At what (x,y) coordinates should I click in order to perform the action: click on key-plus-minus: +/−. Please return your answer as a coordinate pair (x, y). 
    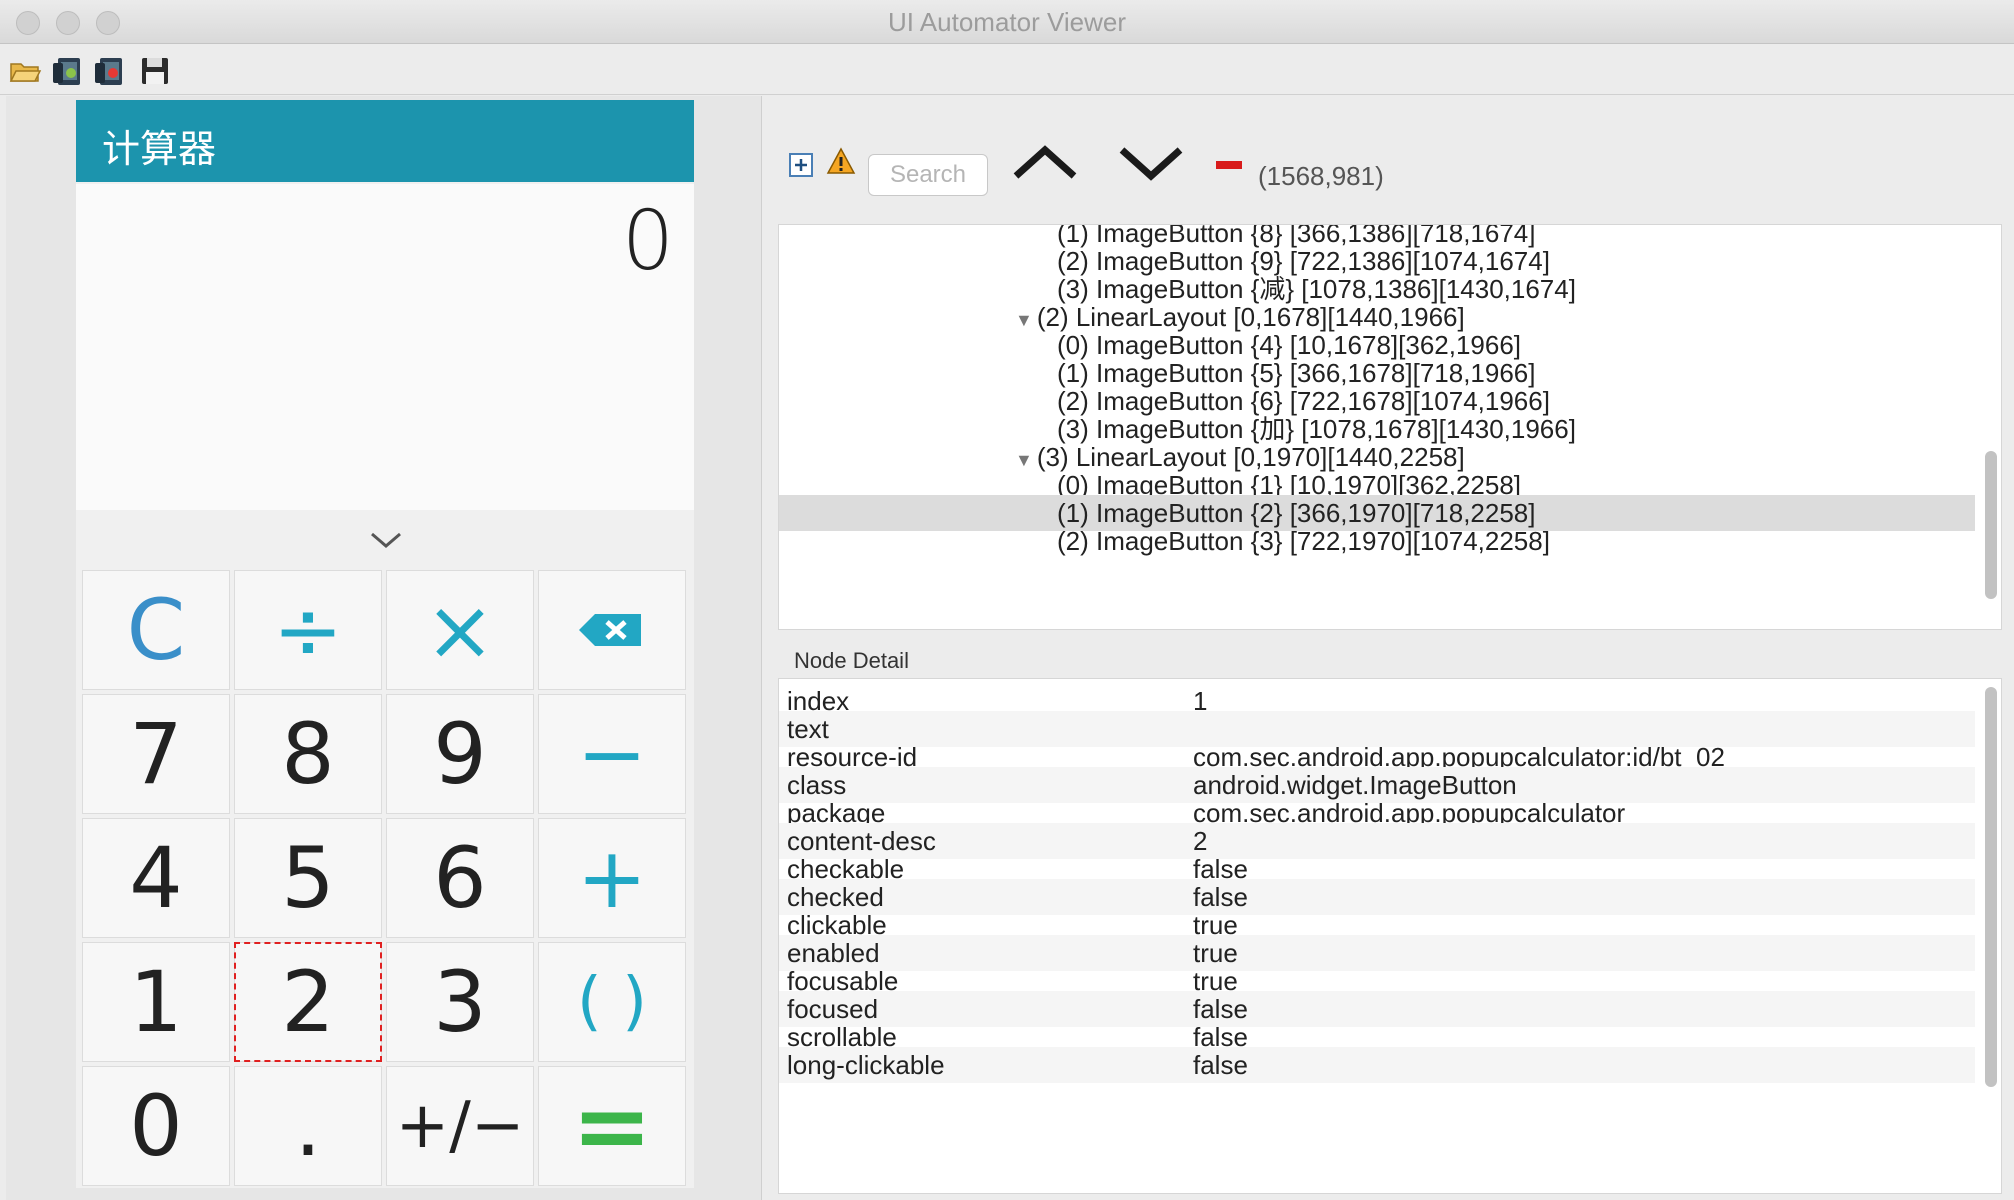
    Looking at the image, I should click on (460, 1126).